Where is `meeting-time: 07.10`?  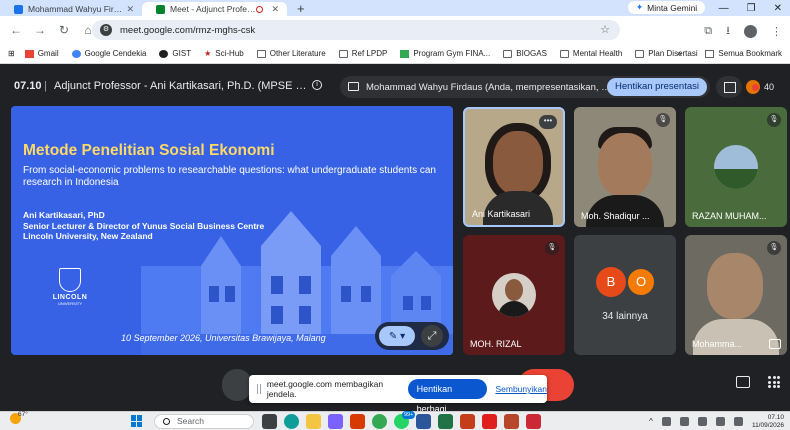 meeting-time: 07.10 is located at coordinates (28, 86).